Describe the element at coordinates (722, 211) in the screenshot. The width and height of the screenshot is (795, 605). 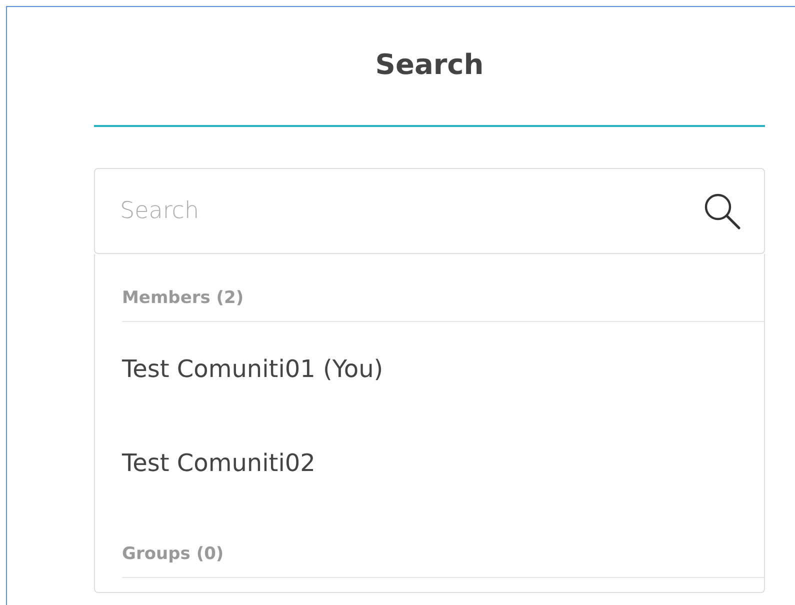
I see `search-icon` at that location.